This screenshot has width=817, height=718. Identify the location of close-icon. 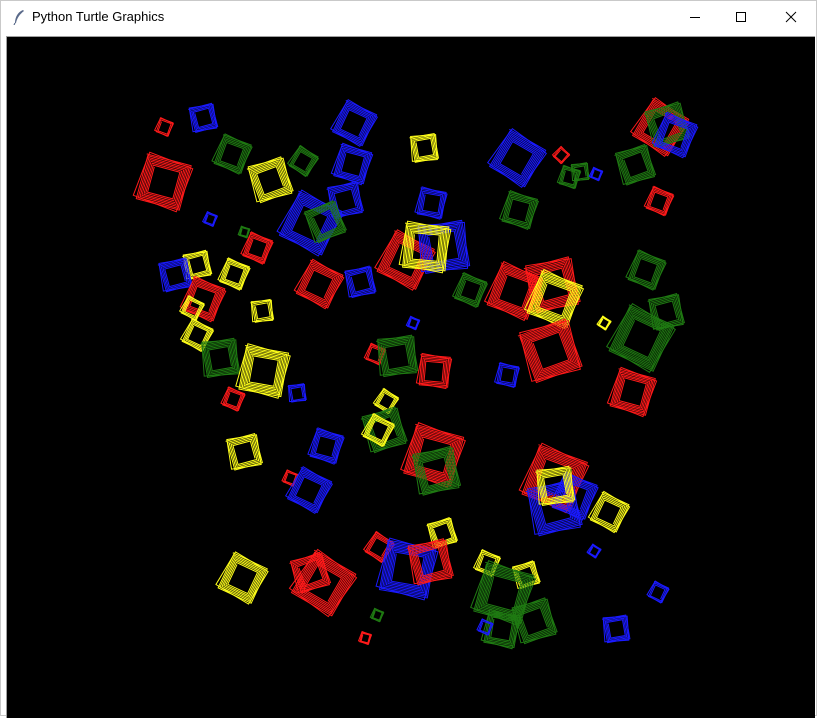
(791, 17).